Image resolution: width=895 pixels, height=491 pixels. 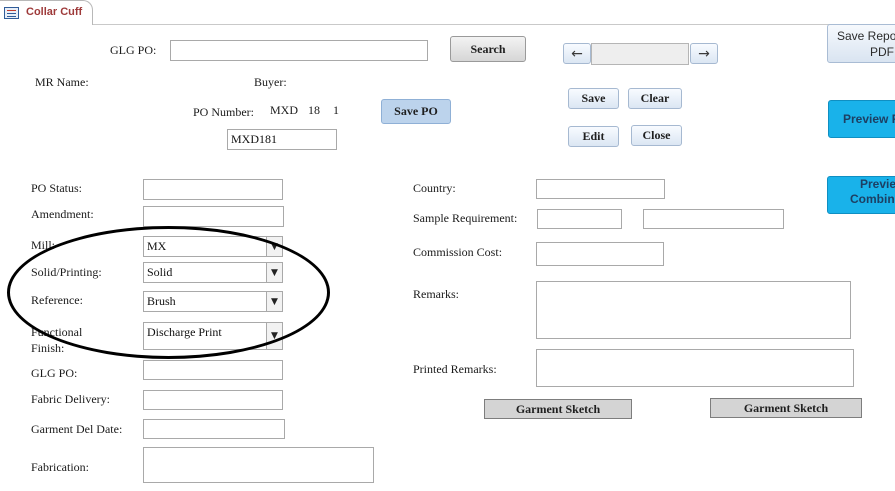 What do you see at coordinates (133, 50) in the screenshot?
I see `glg-po-label: GLG PO:` at bounding box center [133, 50].